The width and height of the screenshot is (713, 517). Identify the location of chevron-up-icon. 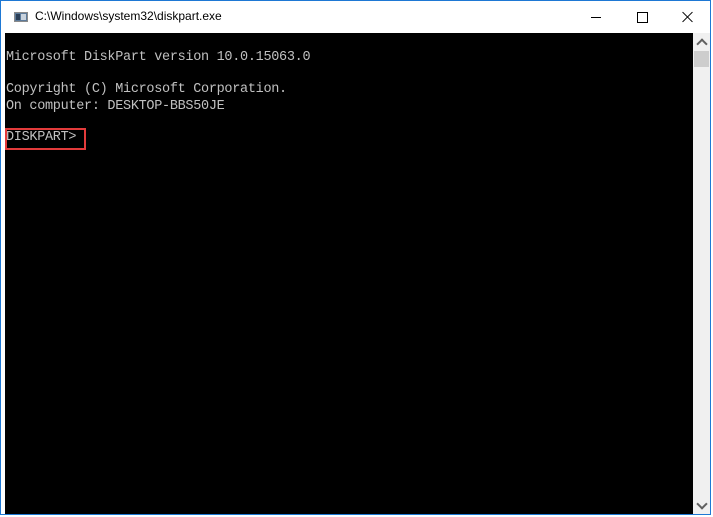
(701, 43).